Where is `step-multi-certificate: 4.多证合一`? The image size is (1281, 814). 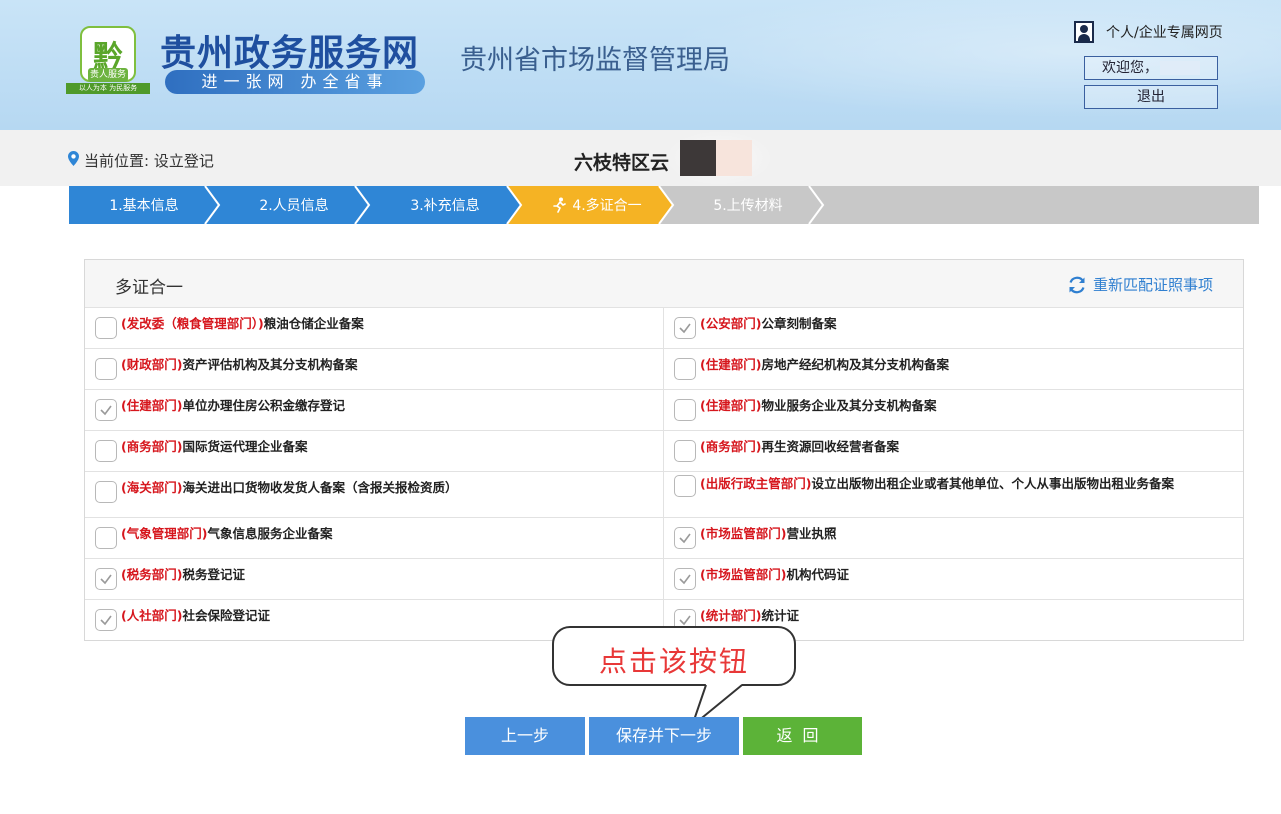 step-multi-certificate: 4.多证合一 is located at coordinates (597, 205).